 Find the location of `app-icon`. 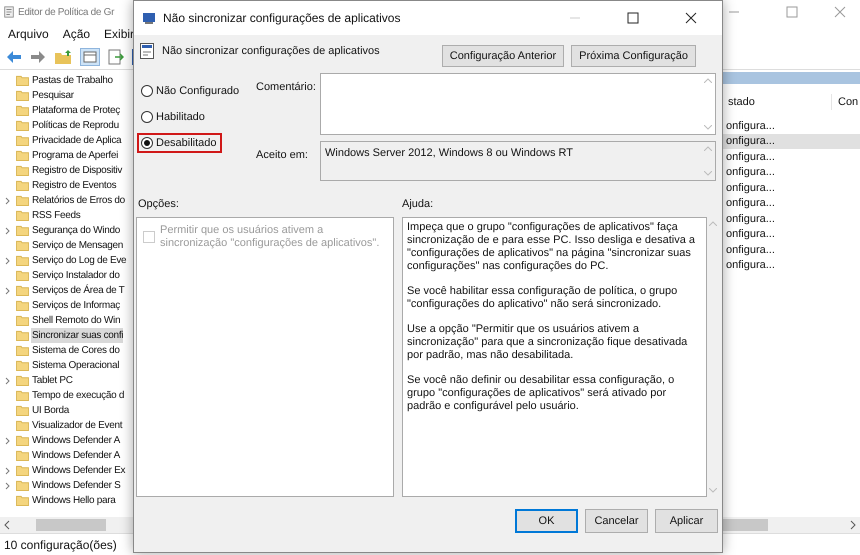

app-icon is located at coordinates (9, 12).